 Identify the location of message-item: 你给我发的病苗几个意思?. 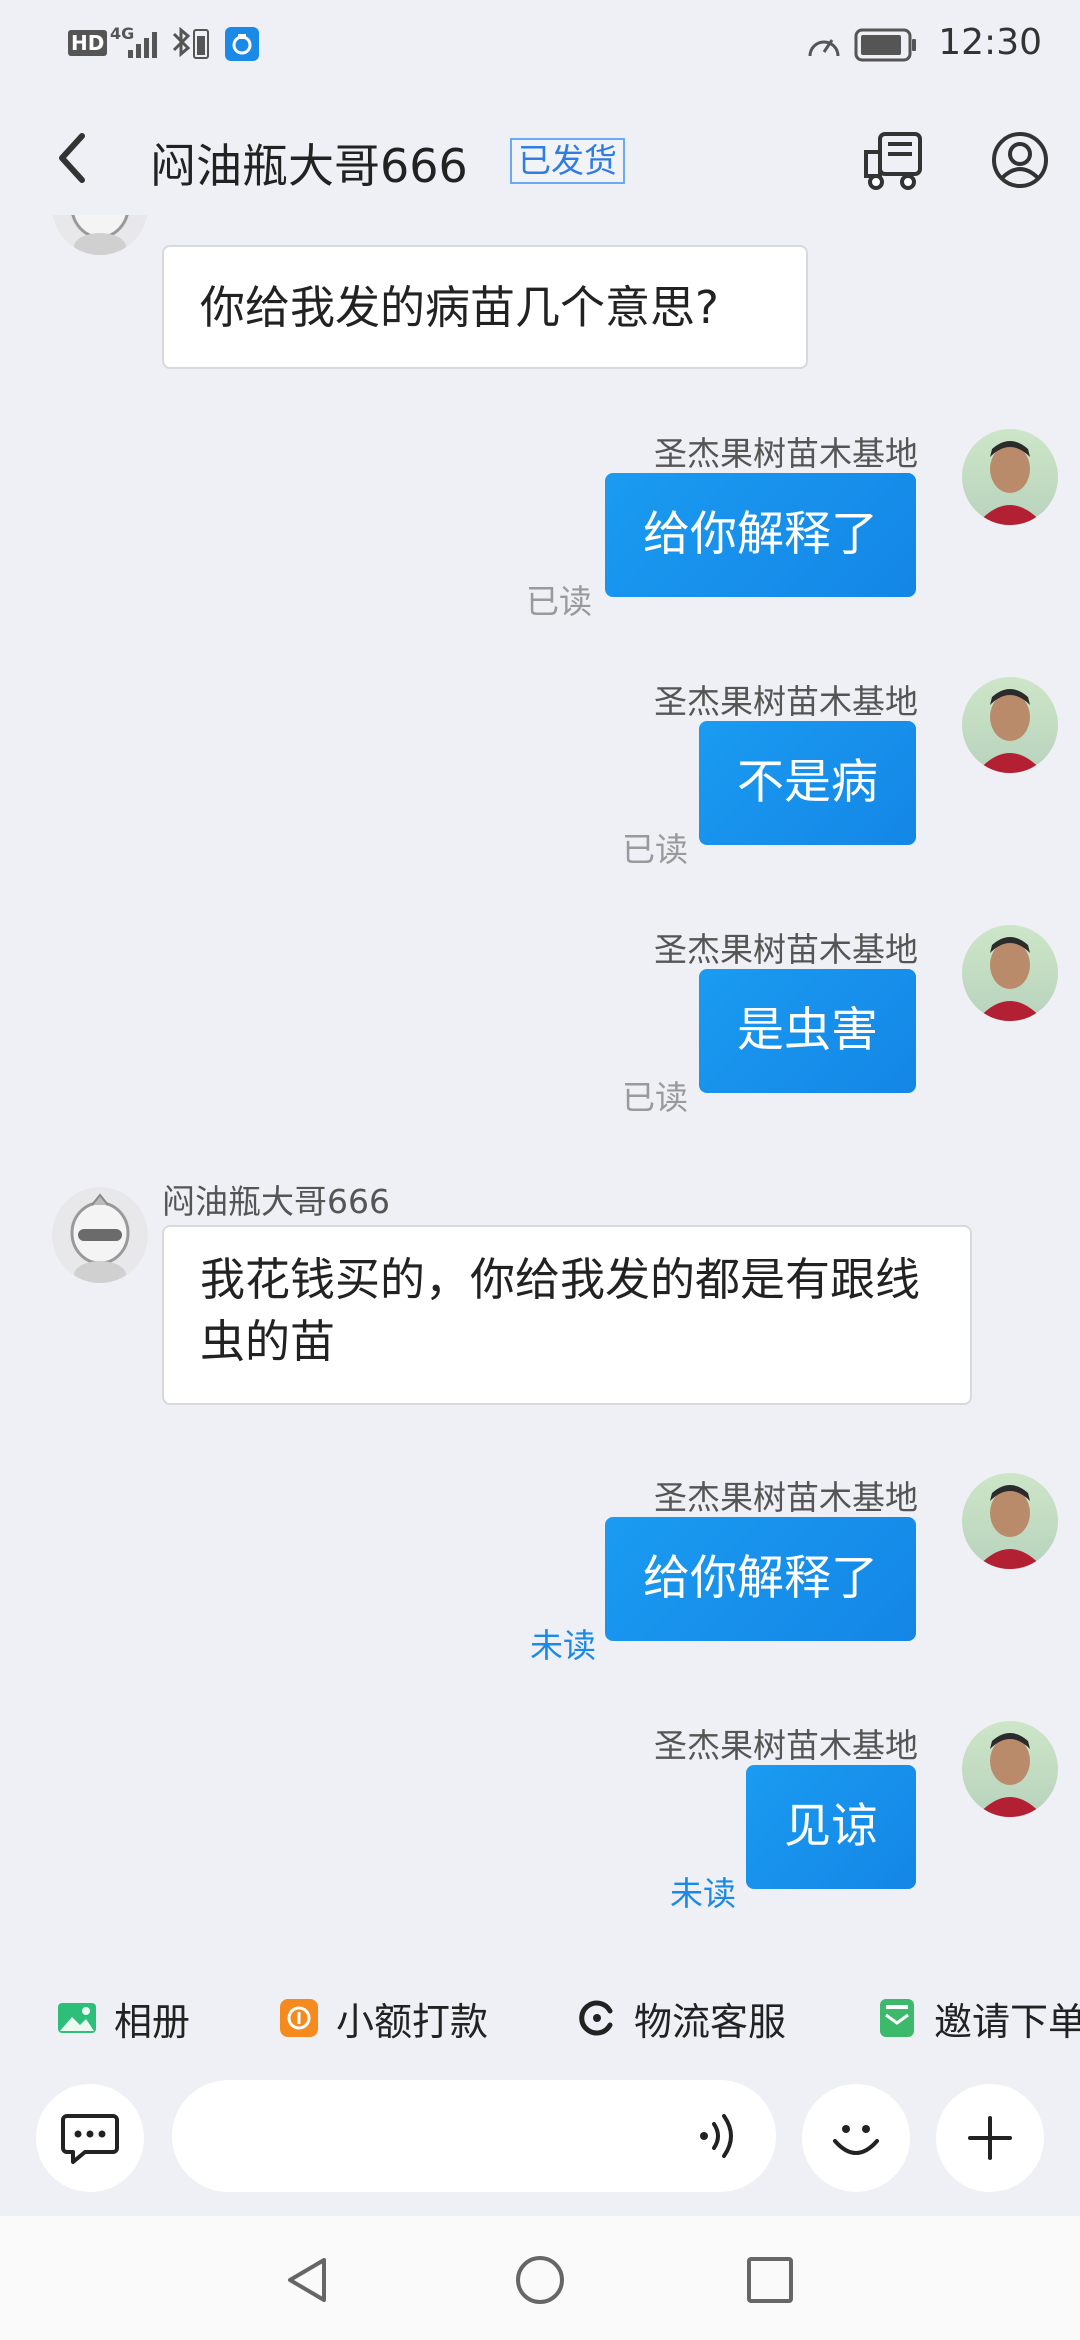
(540, 295).